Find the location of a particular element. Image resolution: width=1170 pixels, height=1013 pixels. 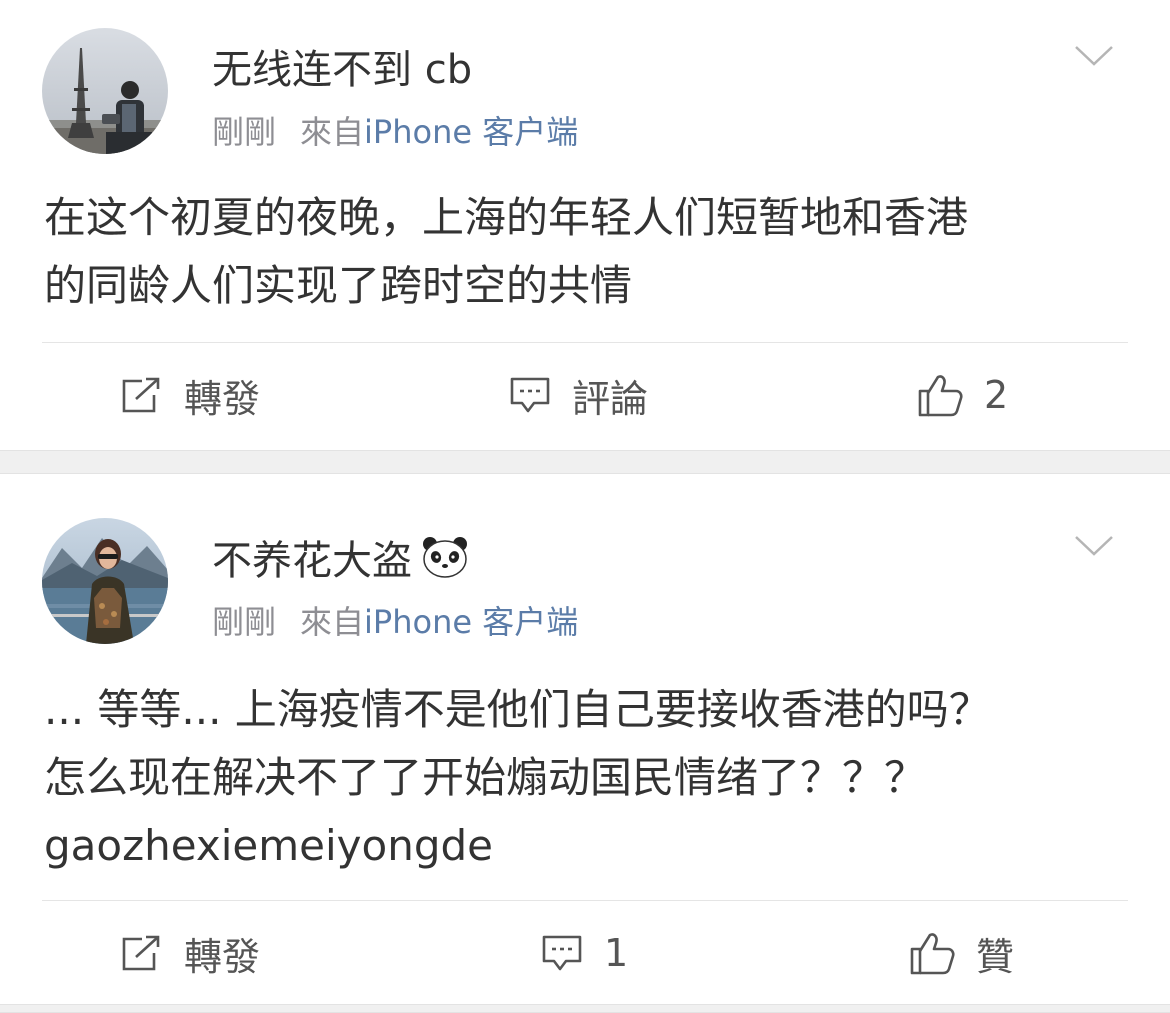

username: 不养花大盗 is located at coordinates (340, 562).